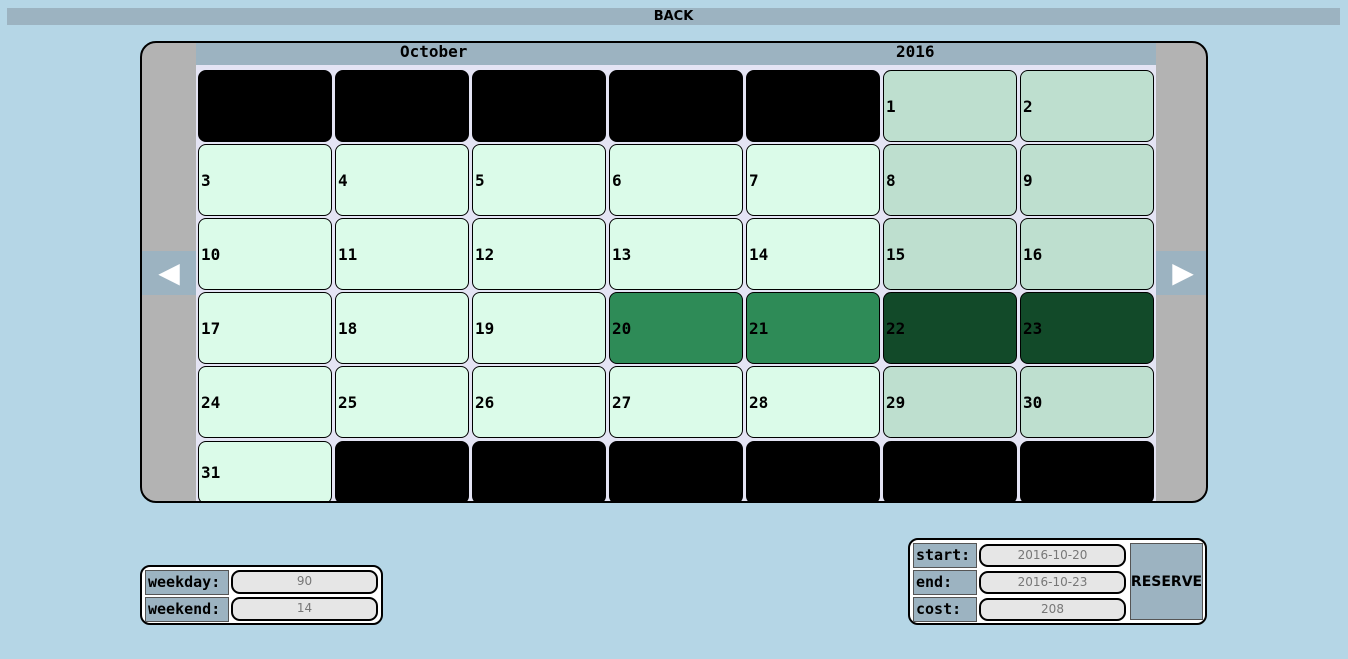  Describe the element at coordinates (754, 180) in the screenshot. I see `calendar-day-number: 7` at that location.